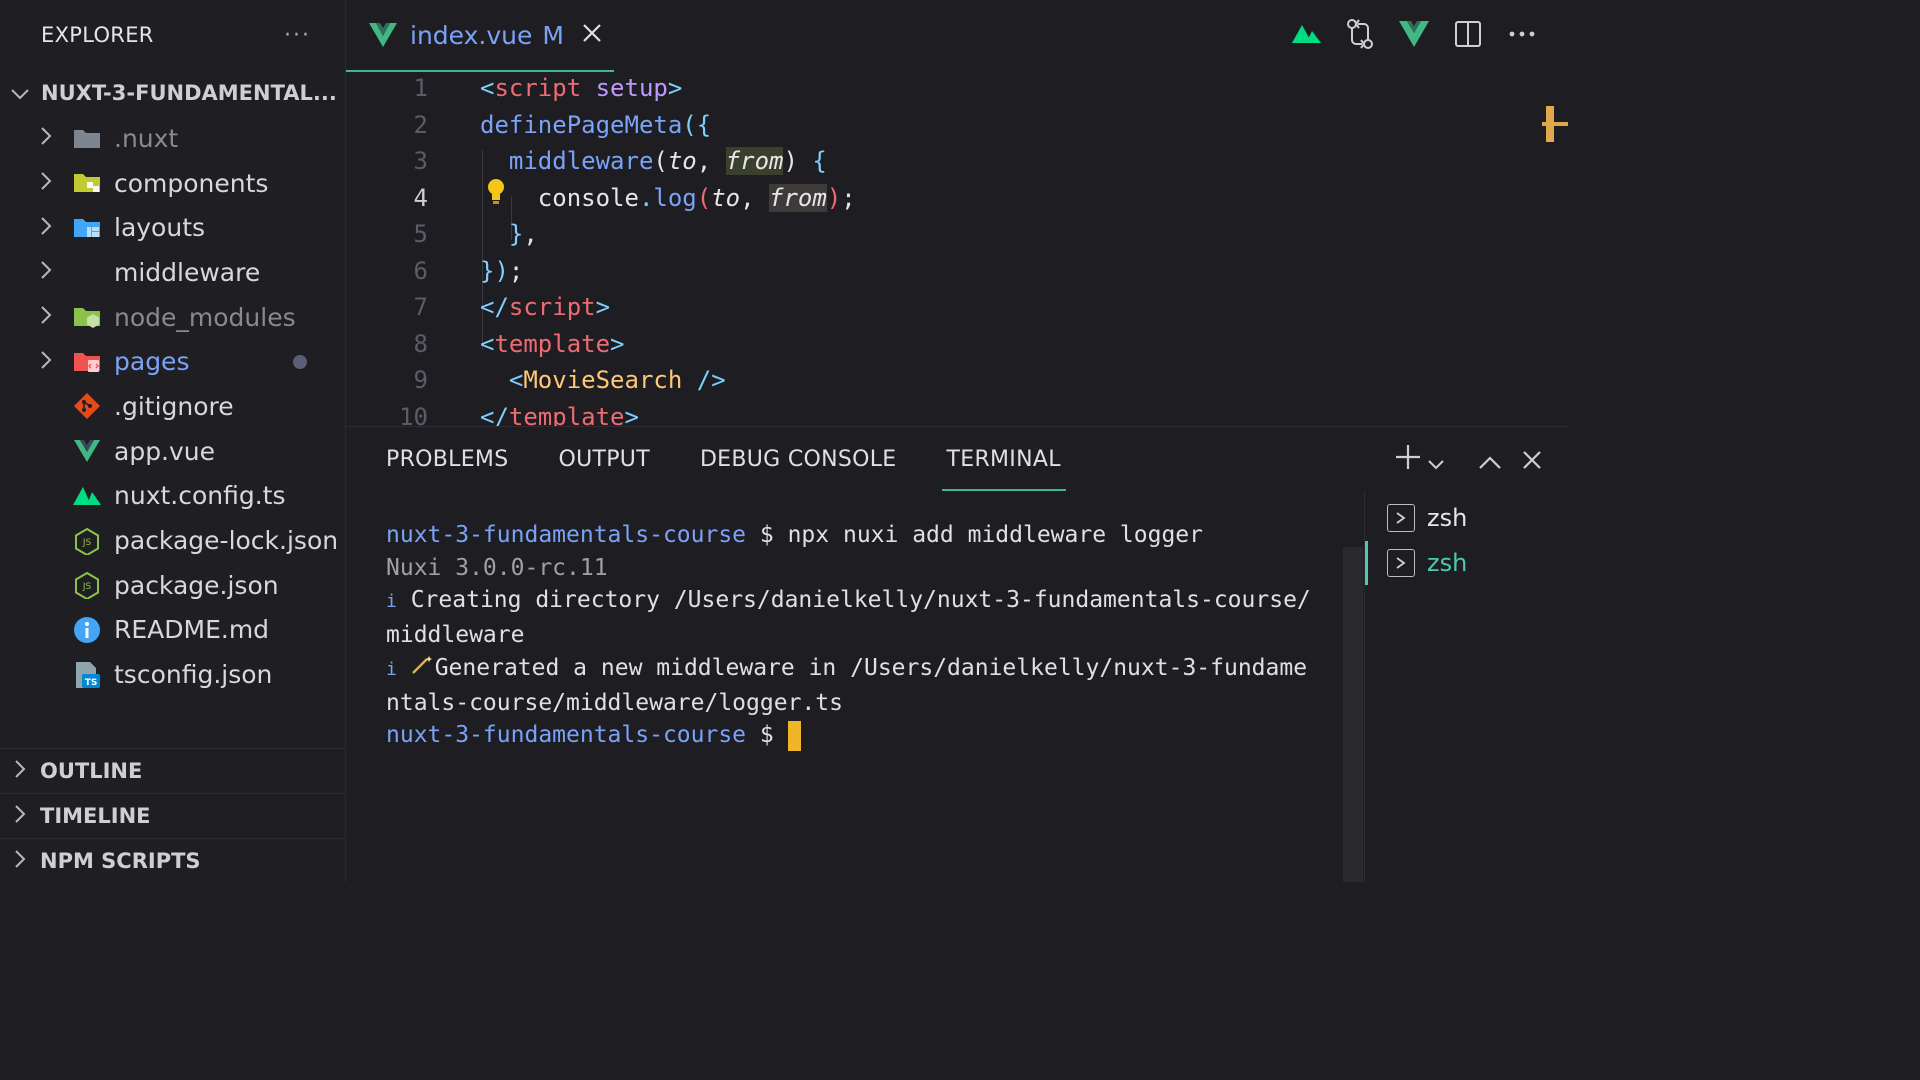  I want to click on tree-item-readme: README.md, so click(172, 630).